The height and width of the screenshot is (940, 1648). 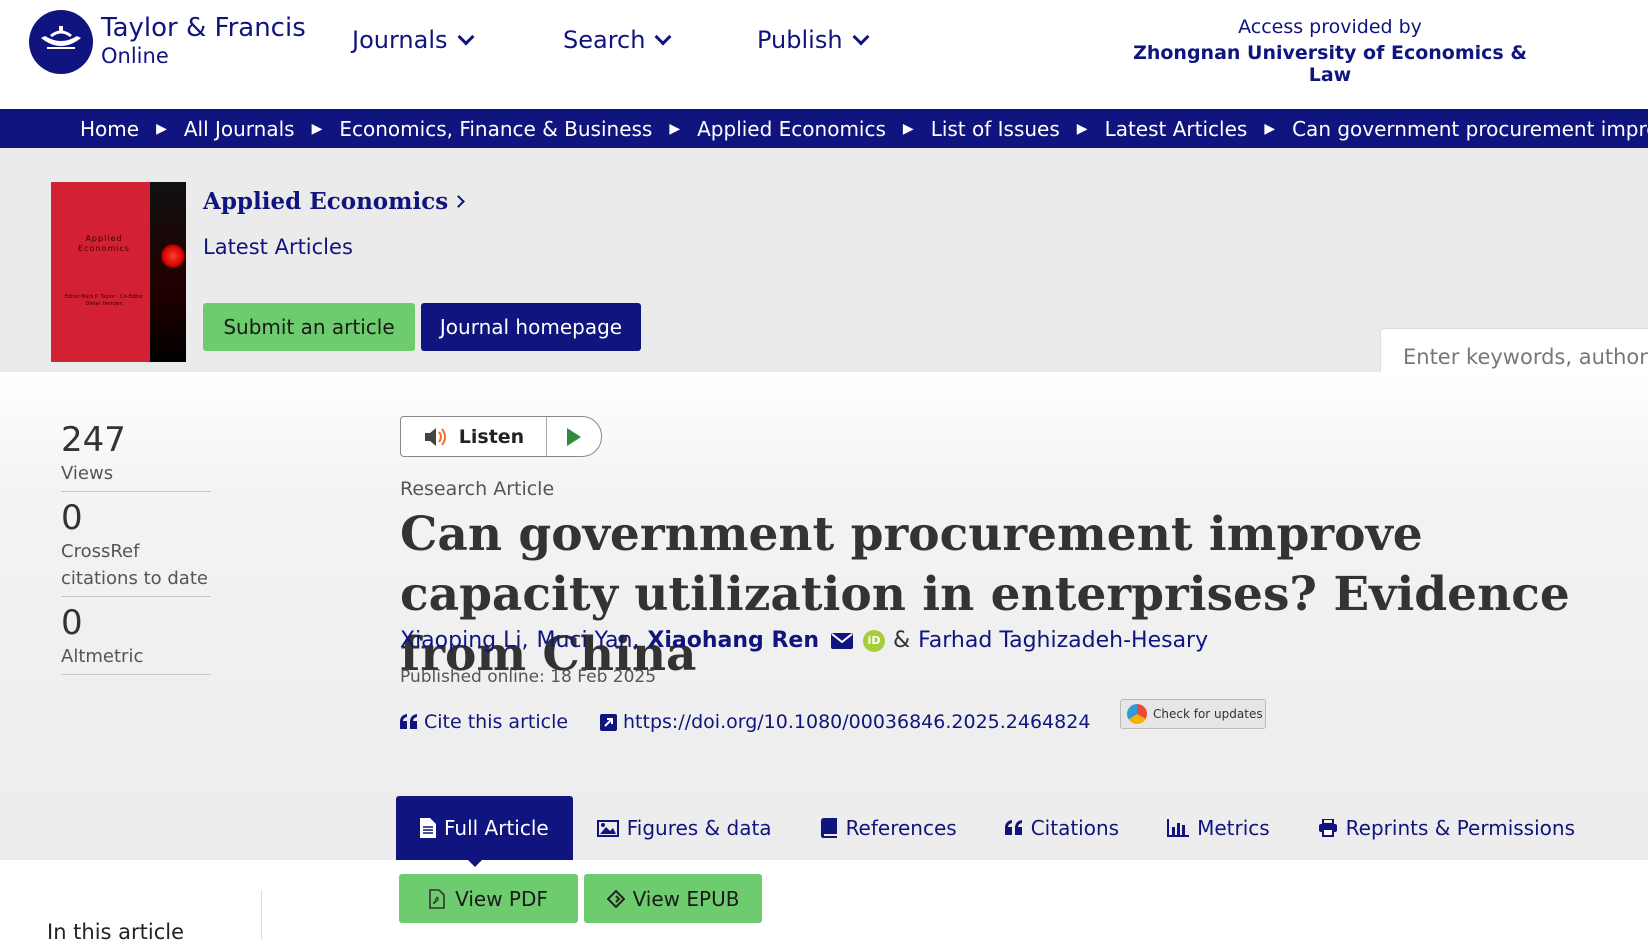 I want to click on tab-label: References, so click(x=901, y=828).